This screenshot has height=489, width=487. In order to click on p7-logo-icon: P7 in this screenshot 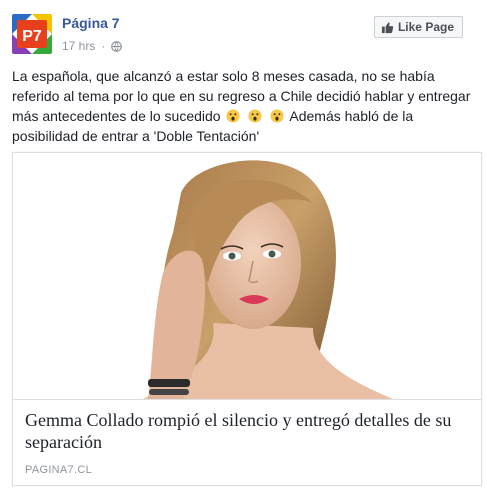, I will do `click(32, 34)`.